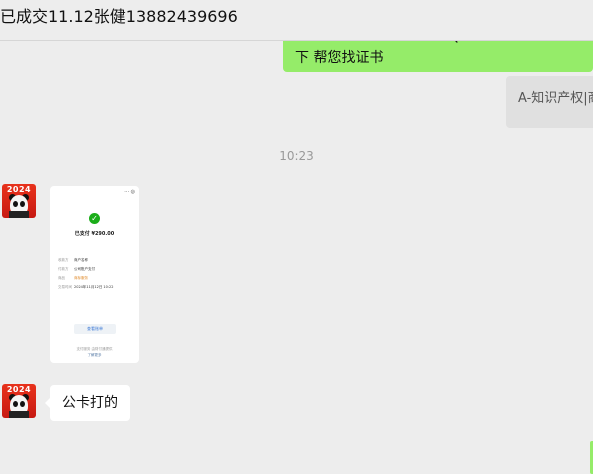  I want to click on received-message-bubble: 公卡打的, so click(87, 403).